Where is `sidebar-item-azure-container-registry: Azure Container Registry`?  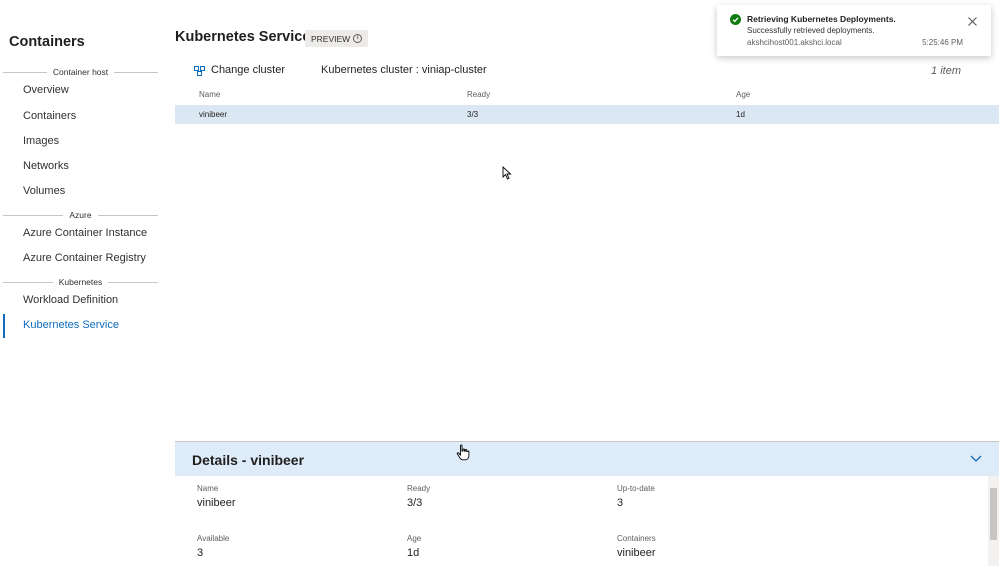 sidebar-item-azure-container-registry: Azure Container Registry is located at coordinates (80, 258).